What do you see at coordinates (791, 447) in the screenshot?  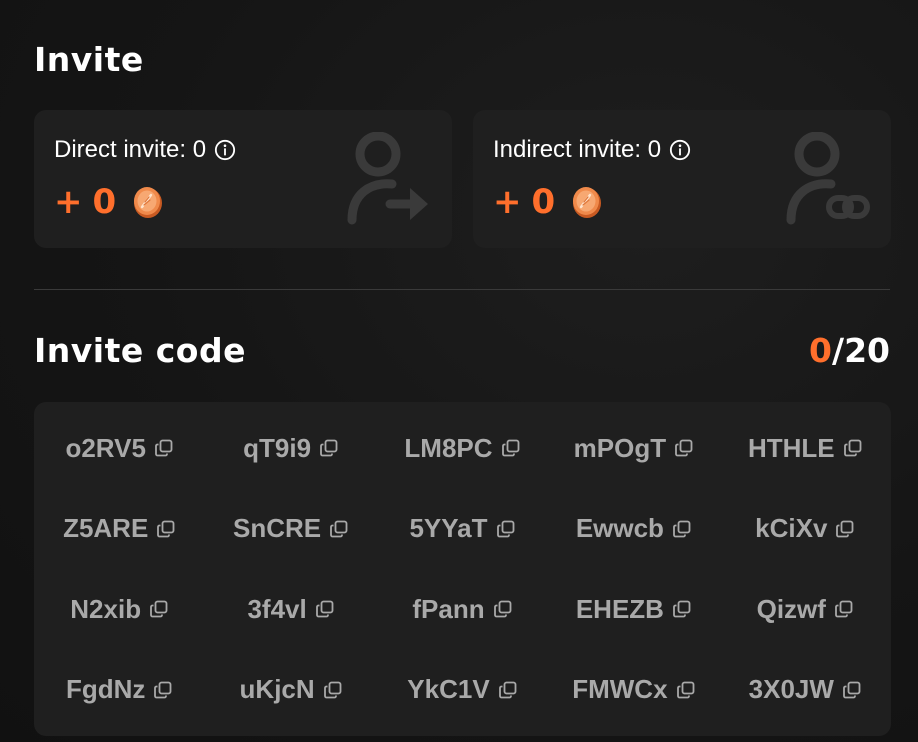 I see `invite-code-text: HTHLE` at bounding box center [791, 447].